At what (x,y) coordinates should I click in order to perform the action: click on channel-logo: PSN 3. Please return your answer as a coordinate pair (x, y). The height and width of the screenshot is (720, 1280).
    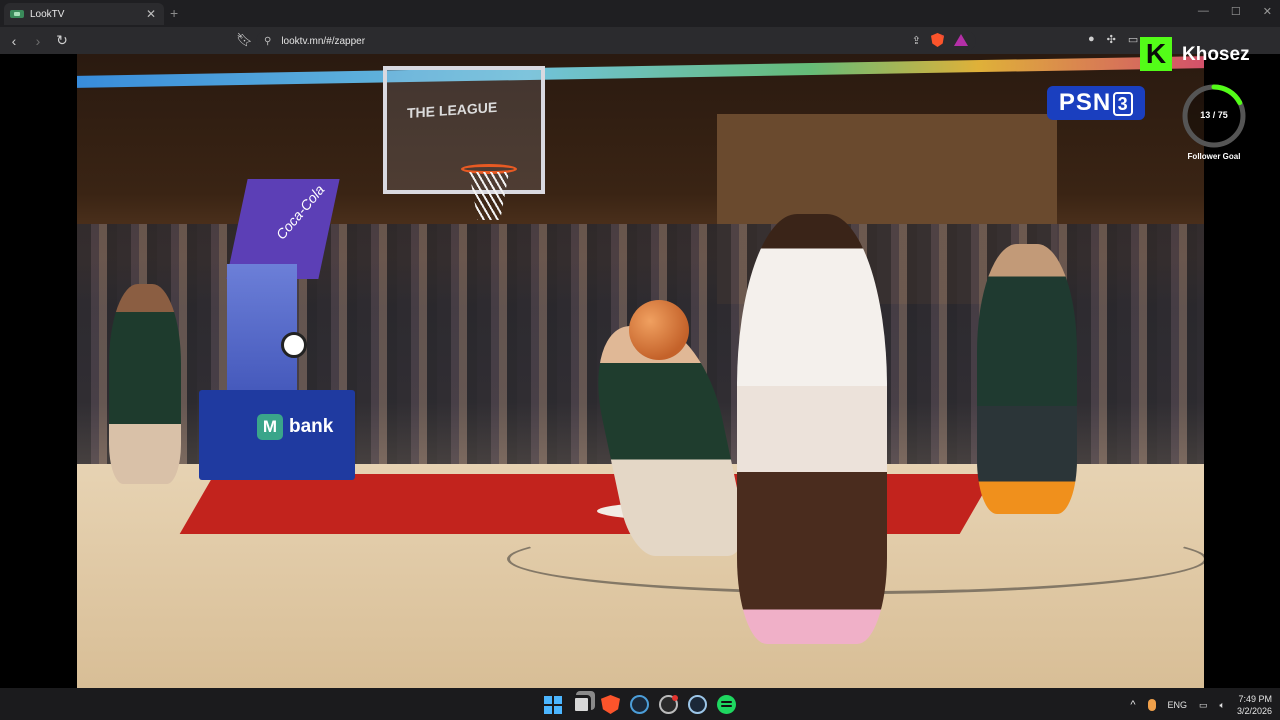
    Looking at the image, I should click on (1096, 103).